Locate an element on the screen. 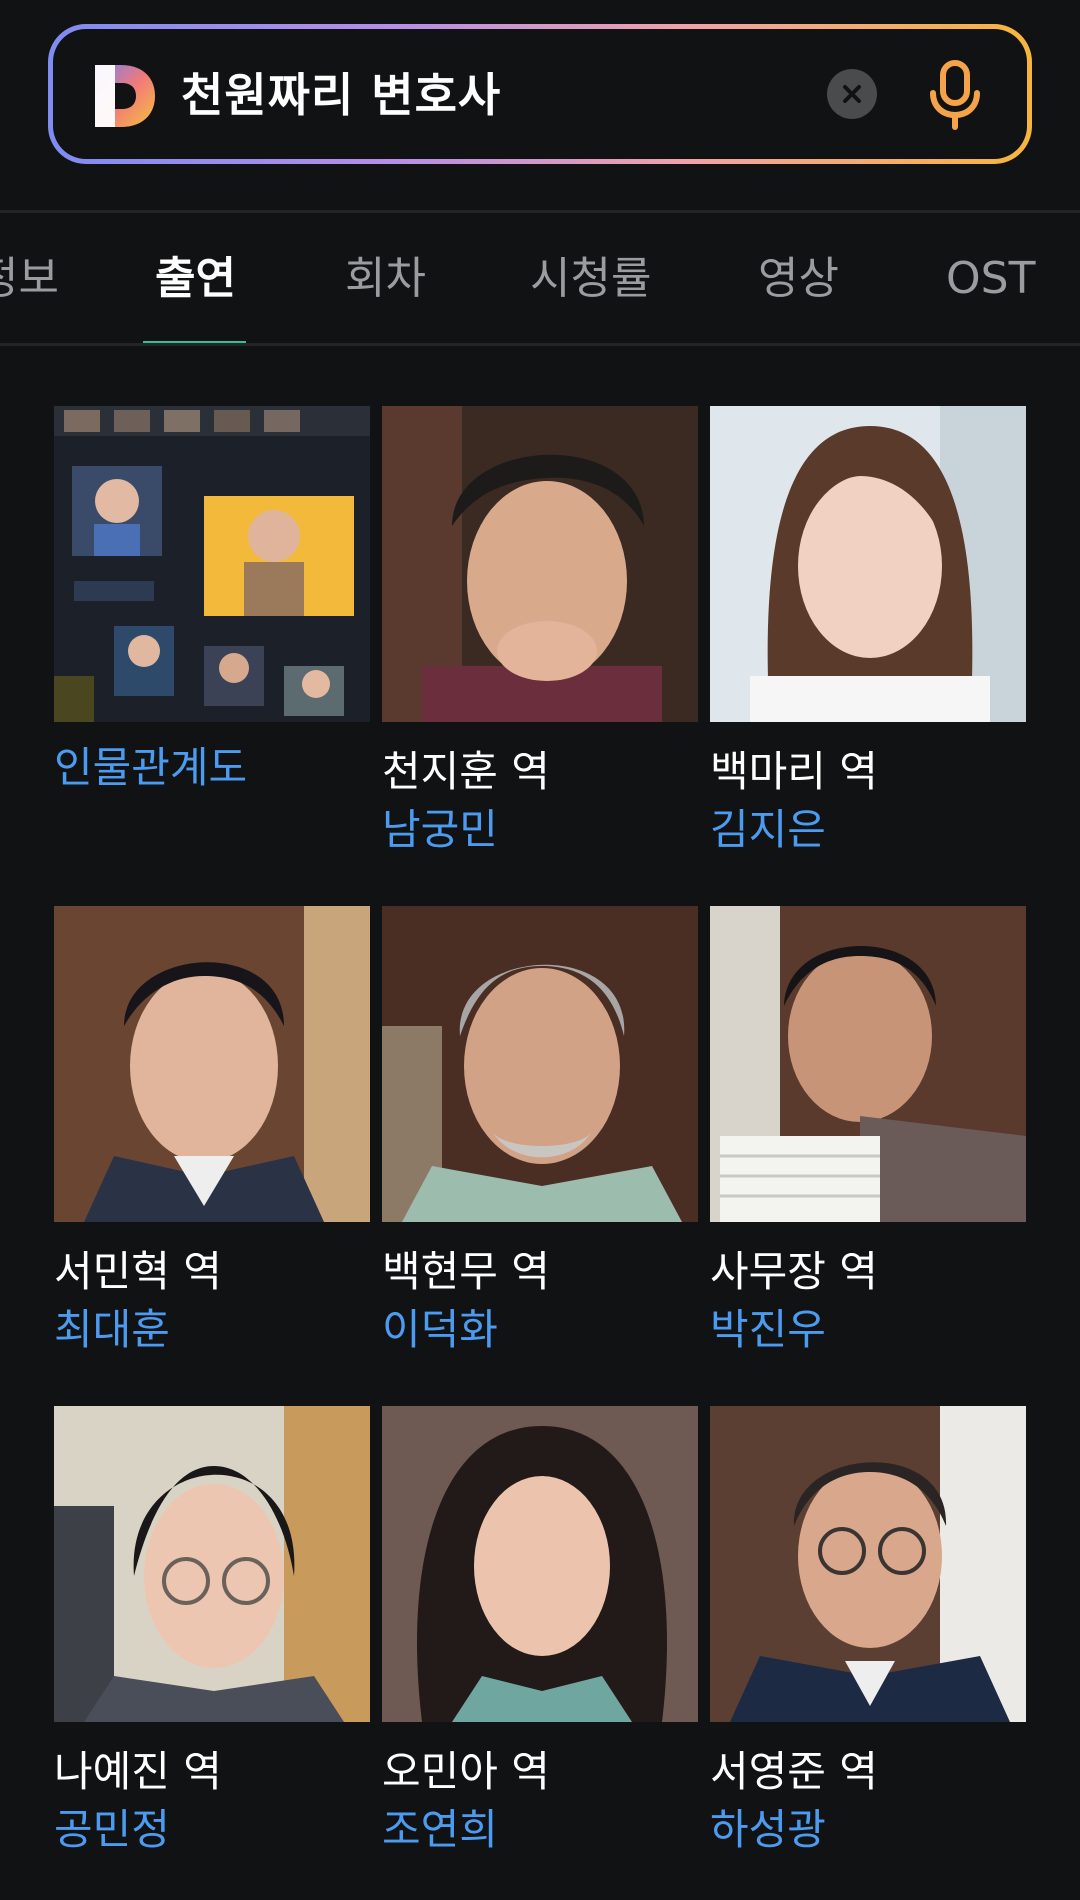 Image resolution: width=1080 pixels, height=1900 pixels. cast-role: 사무장 역 is located at coordinates (794, 1271).